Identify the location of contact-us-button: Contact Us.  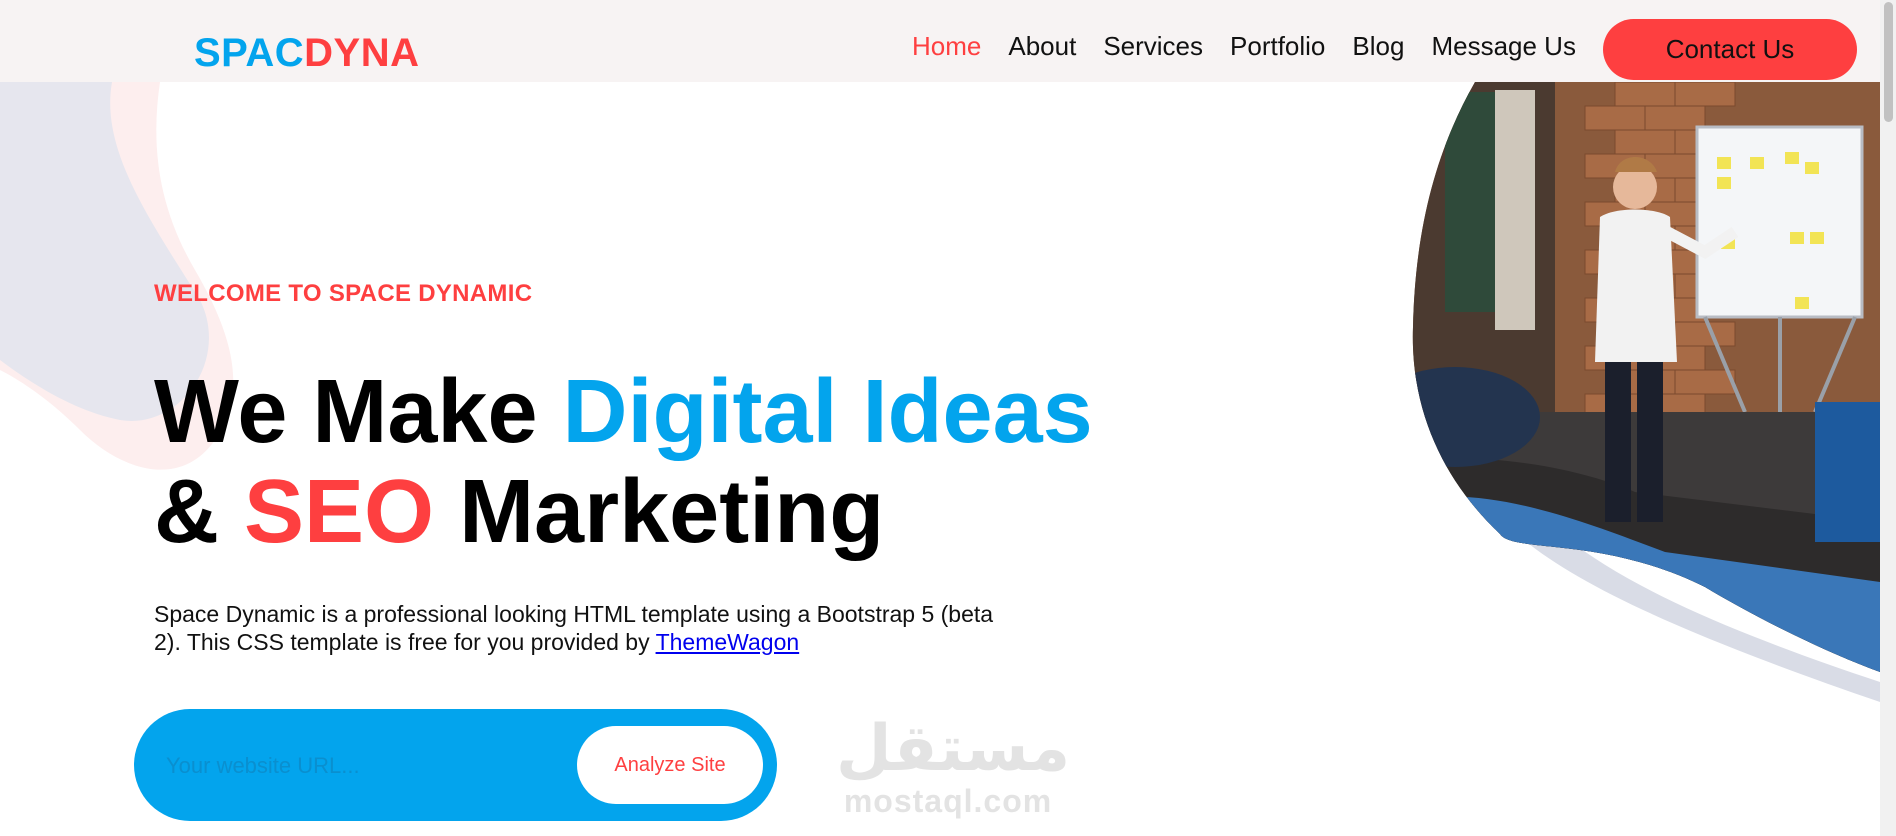
(1730, 49).